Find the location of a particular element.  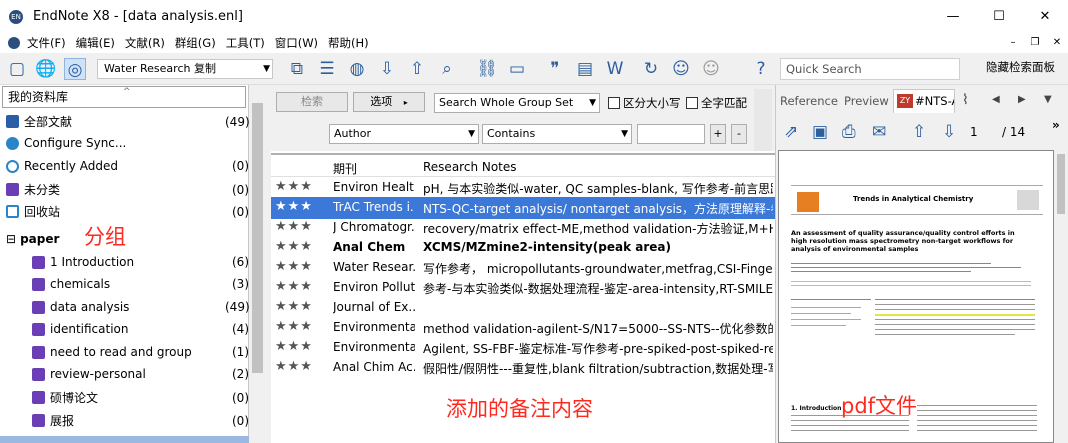

paperclip-icon: ⌇ is located at coordinates (965, 100).